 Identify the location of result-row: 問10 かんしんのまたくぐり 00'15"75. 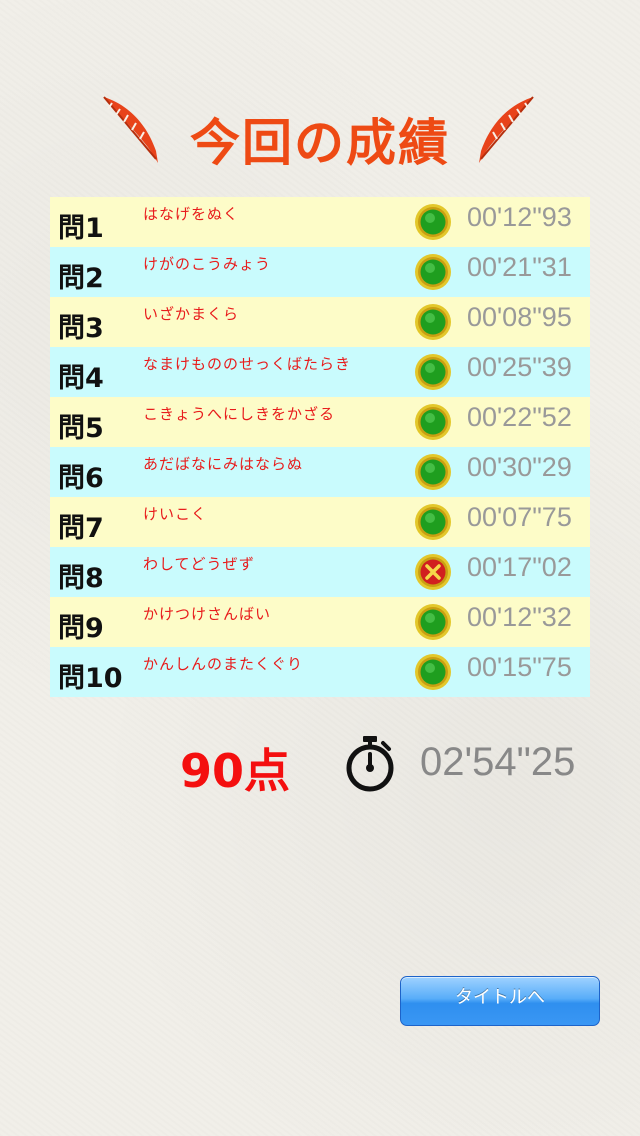
(320, 672).